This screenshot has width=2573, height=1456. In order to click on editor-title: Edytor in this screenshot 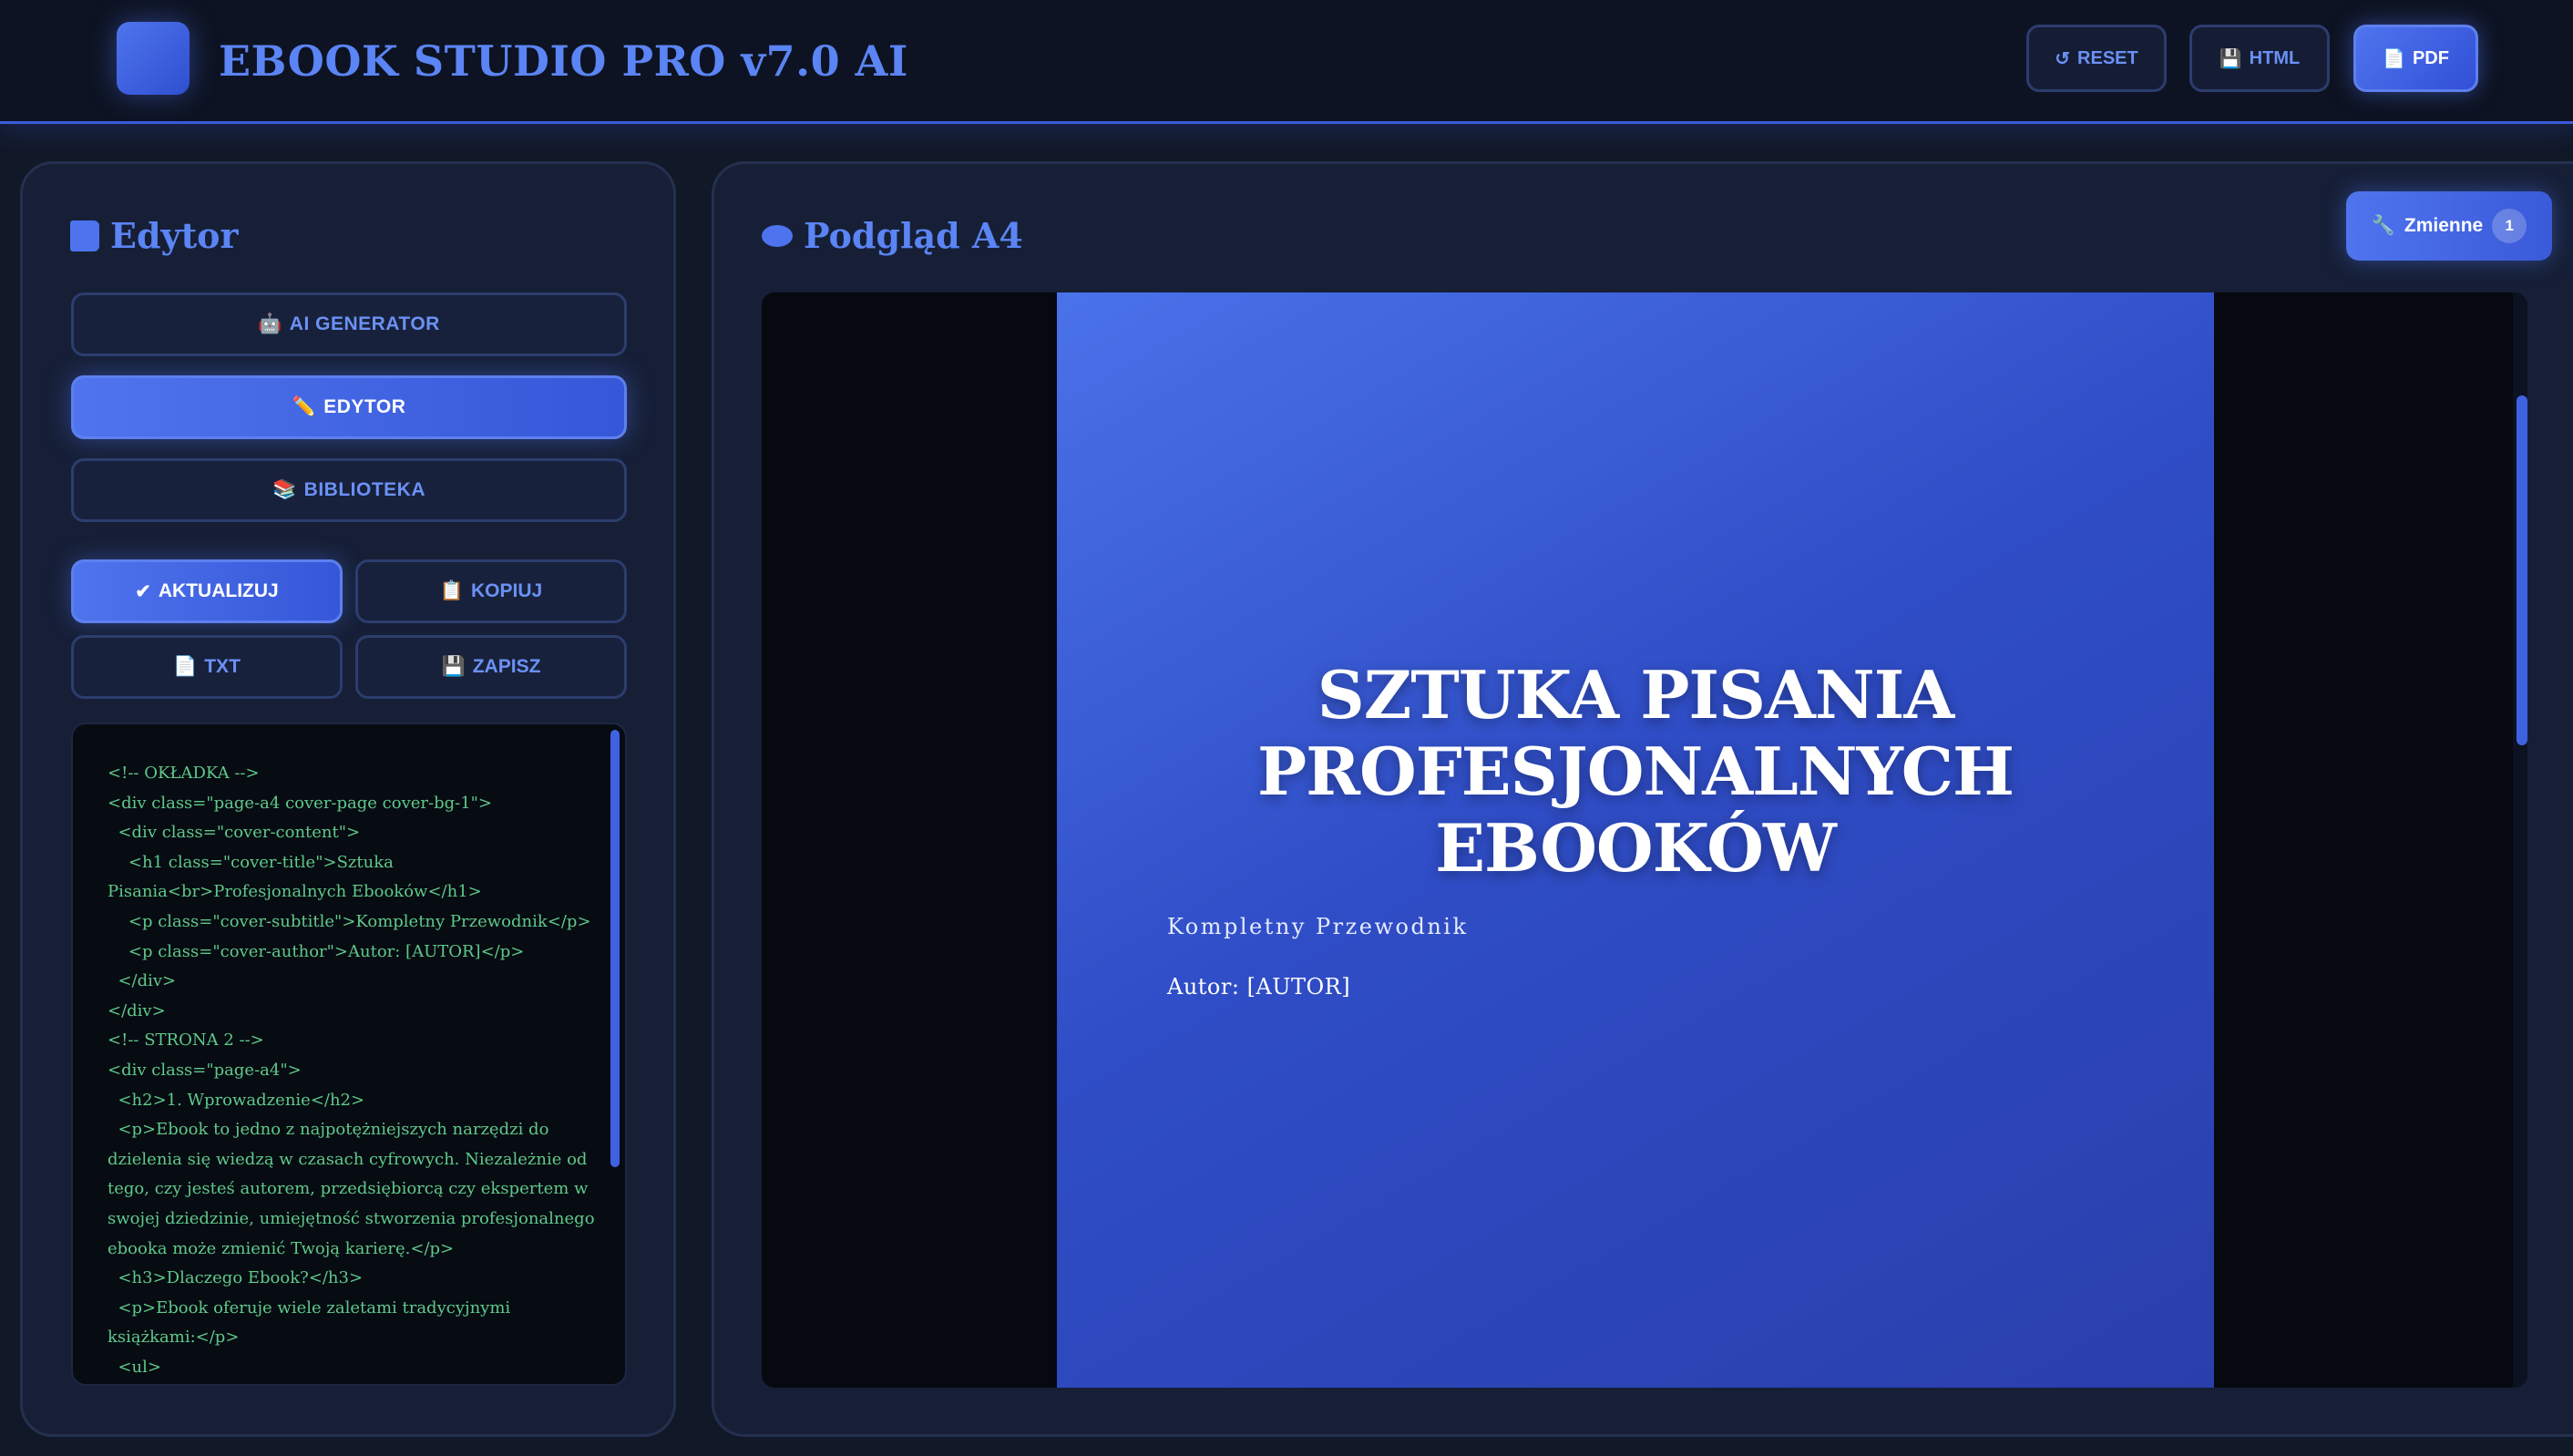, I will do `click(154, 235)`.